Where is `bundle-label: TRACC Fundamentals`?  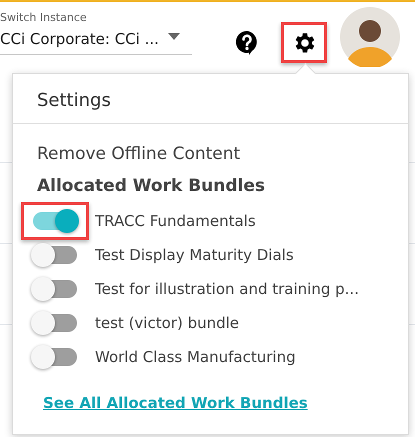 bundle-label: TRACC Fundamentals is located at coordinates (175, 221).